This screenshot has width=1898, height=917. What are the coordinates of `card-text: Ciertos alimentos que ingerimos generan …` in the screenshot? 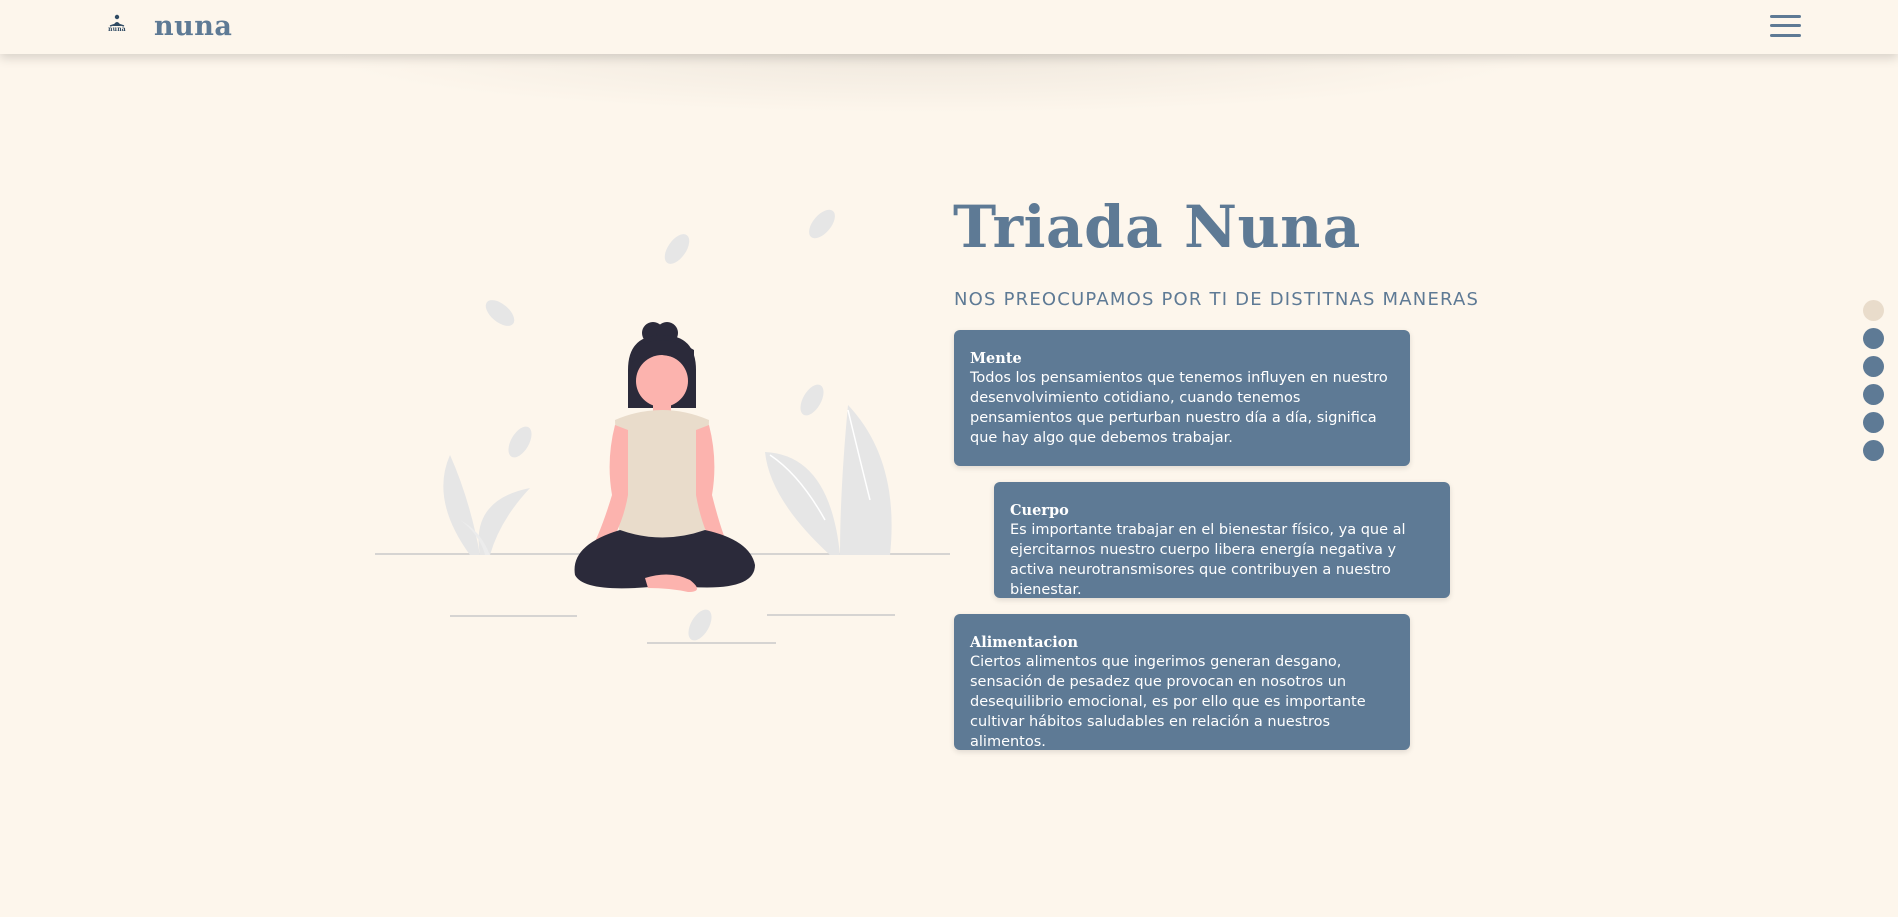 It's located at (1168, 702).